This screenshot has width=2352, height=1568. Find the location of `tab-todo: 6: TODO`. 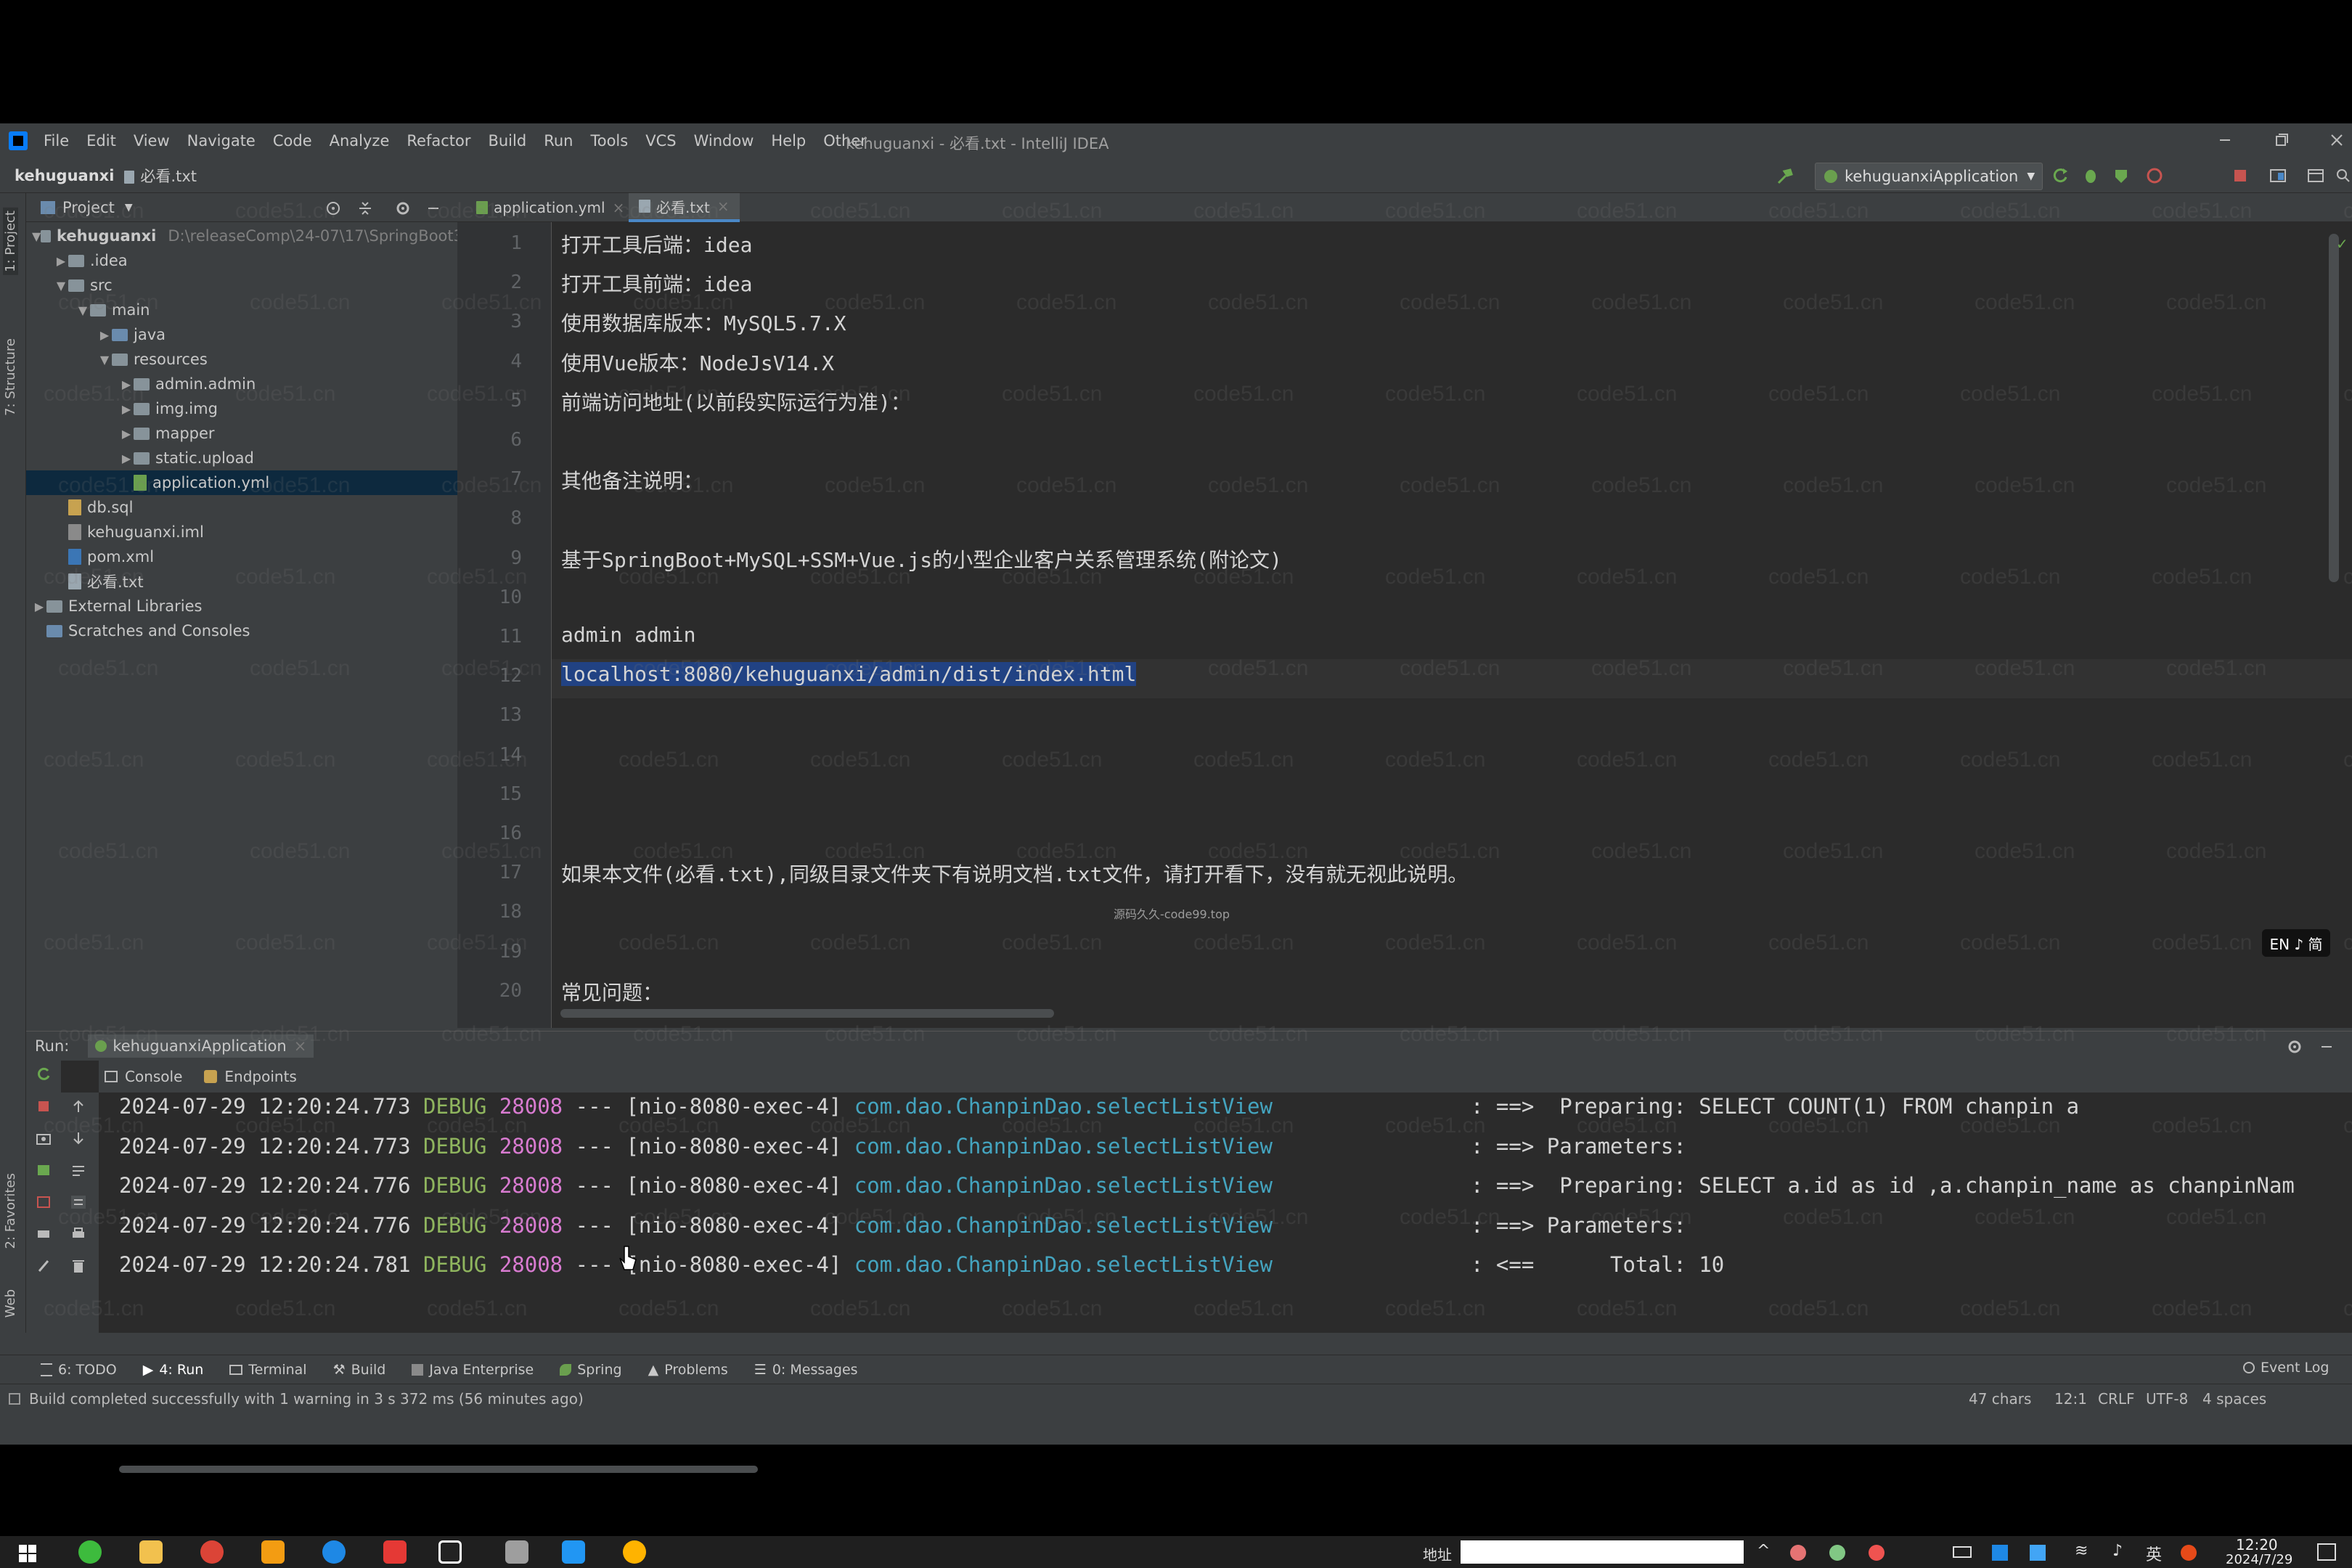

tab-todo: 6: TODO is located at coordinates (79, 1370).